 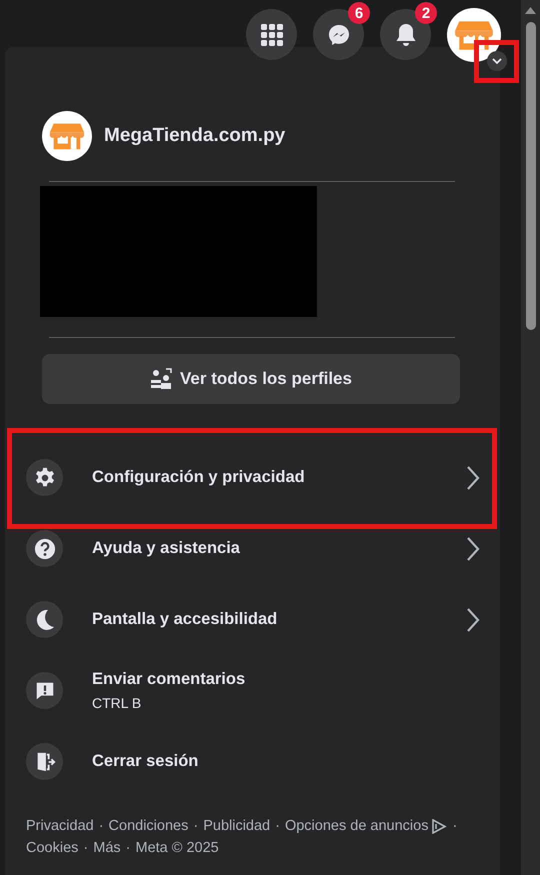 What do you see at coordinates (195, 136) in the screenshot?
I see `profile-name: MegaTienda.com.py` at bounding box center [195, 136].